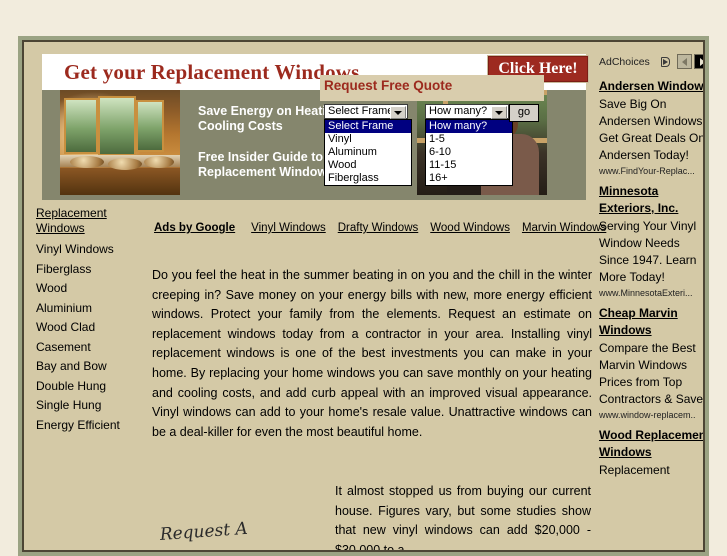 The width and height of the screenshot is (727, 556). Describe the element at coordinates (368, 178) in the screenshot. I see `frame-option-4: Fiberglass` at that location.